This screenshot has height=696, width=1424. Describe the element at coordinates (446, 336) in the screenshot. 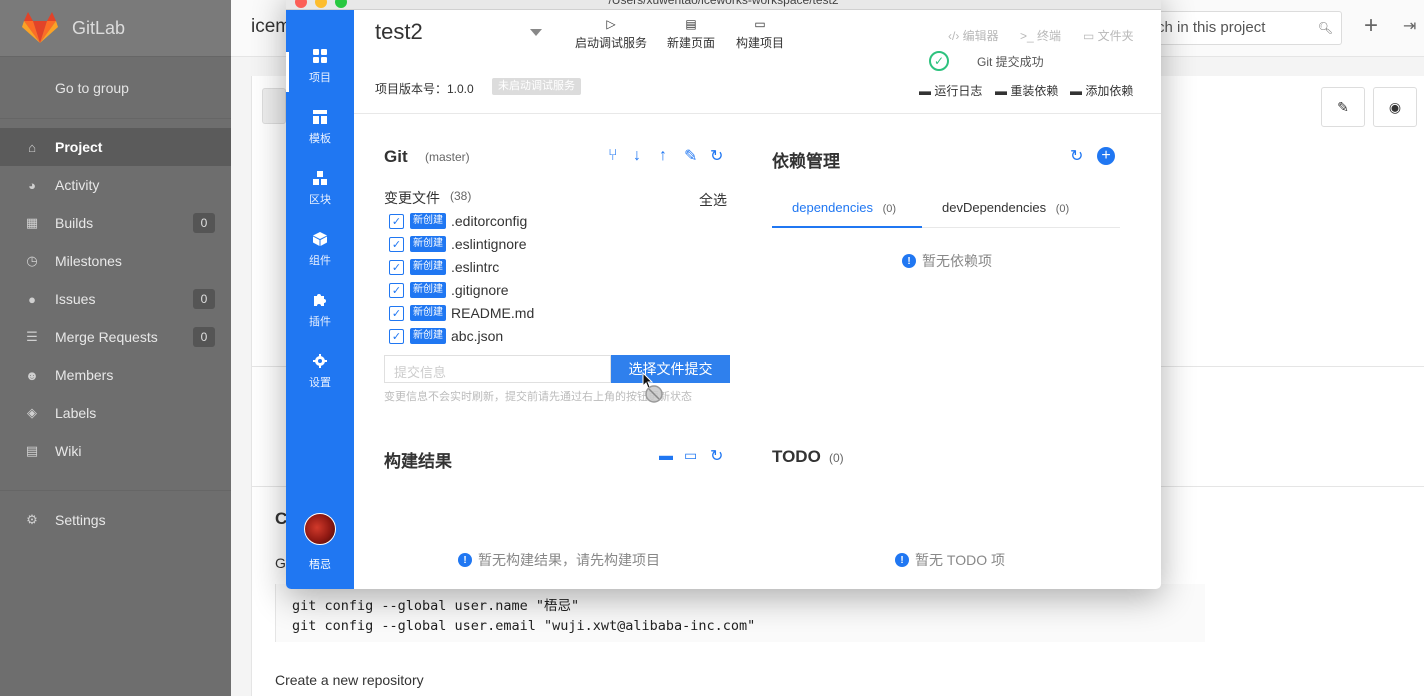

I see `file-row: ✓ 新创建 abc.json` at that location.